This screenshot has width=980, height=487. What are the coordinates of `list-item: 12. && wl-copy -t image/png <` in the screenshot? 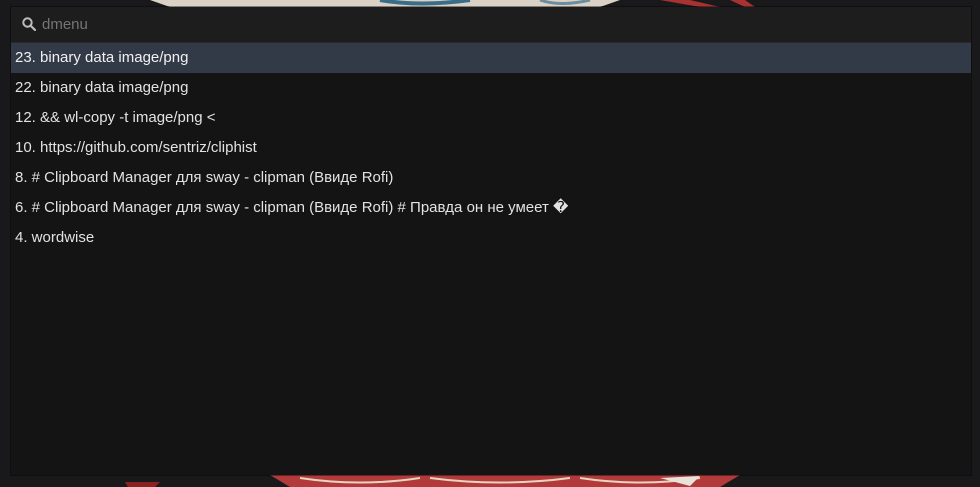 It's located at (491, 118).